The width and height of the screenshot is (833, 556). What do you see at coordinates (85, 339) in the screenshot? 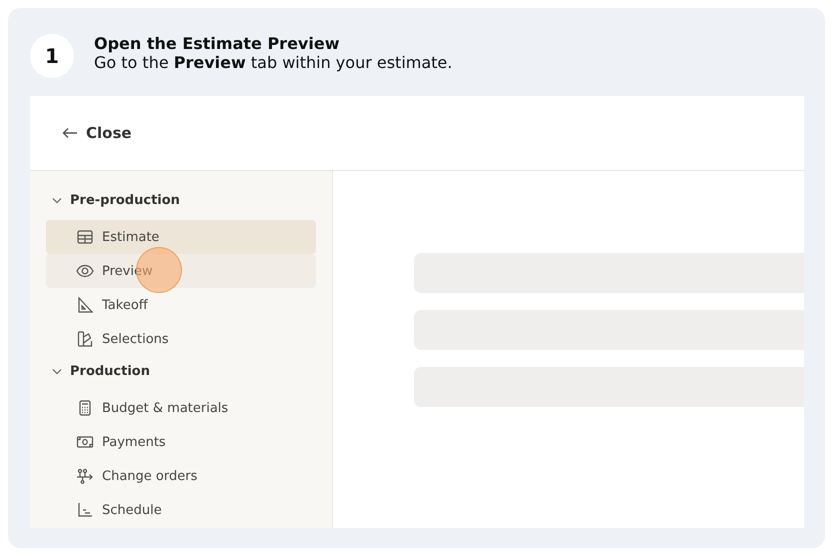
I see `swatch-icon` at bounding box center [85, 339].